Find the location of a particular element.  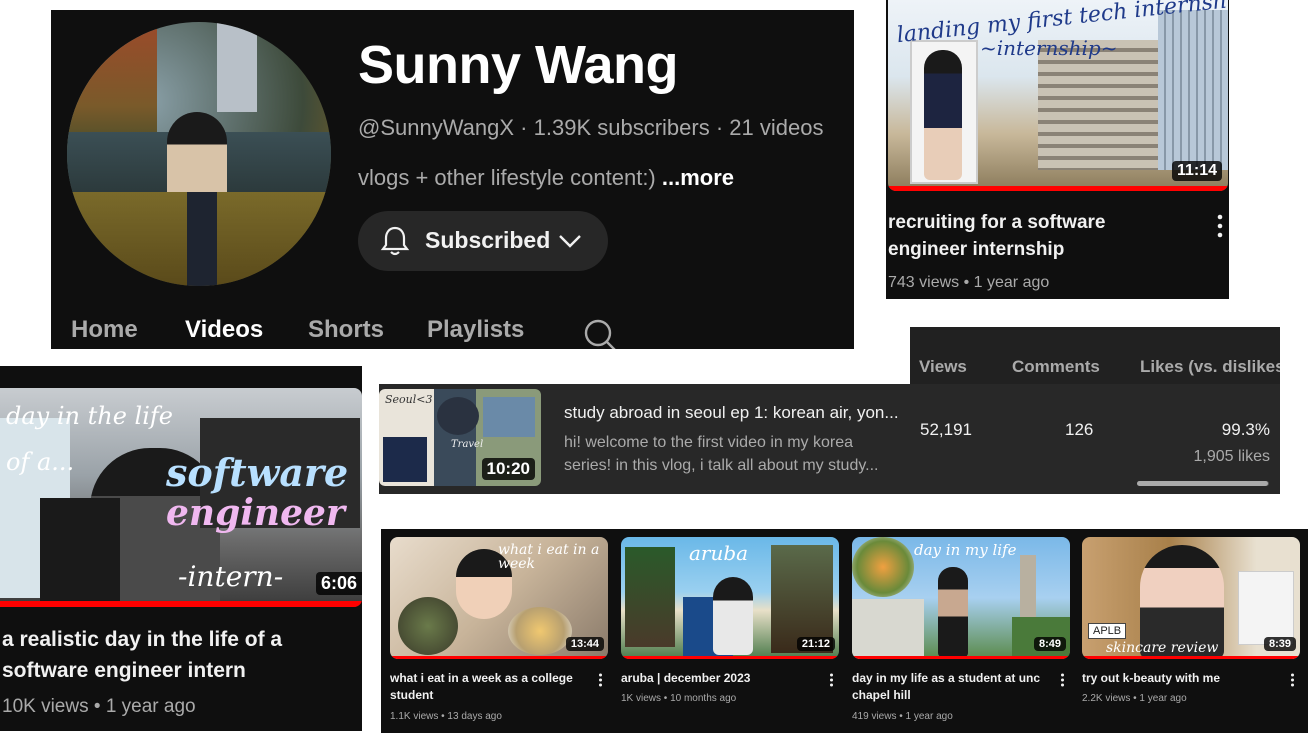

video-meta: 1.1K views • 13 days ago is located at coordinates (446, 716).